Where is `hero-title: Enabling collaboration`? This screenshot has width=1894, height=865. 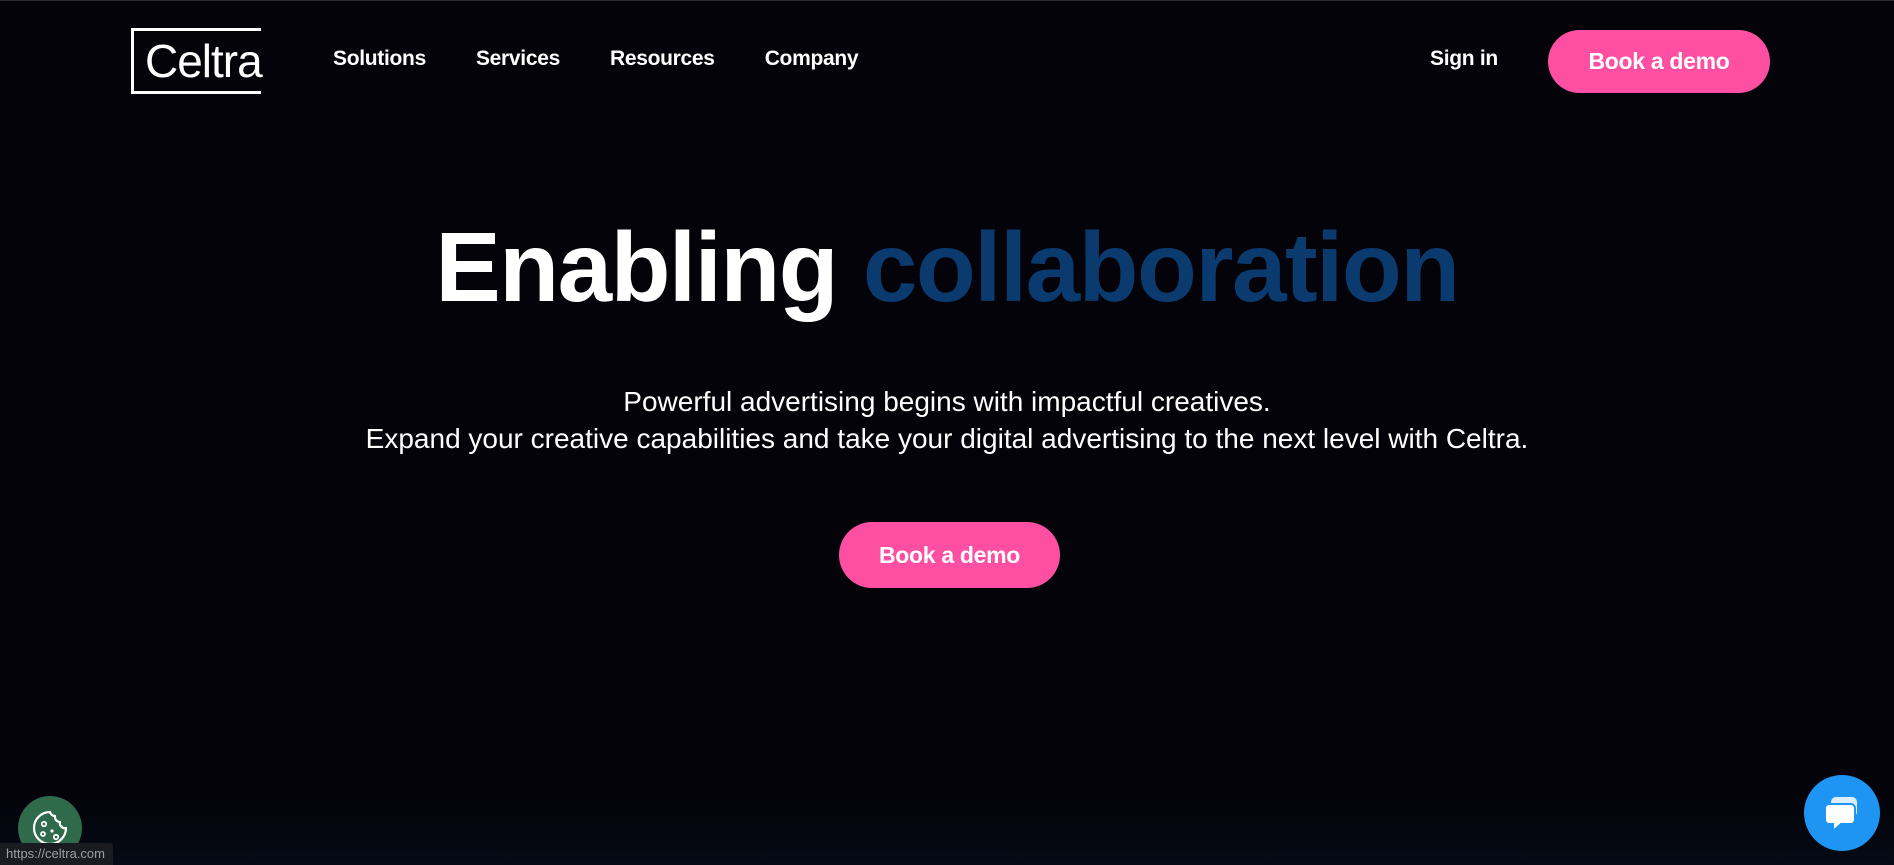
hero-title: Enabling collaboration is located at coordinates (947, 267).